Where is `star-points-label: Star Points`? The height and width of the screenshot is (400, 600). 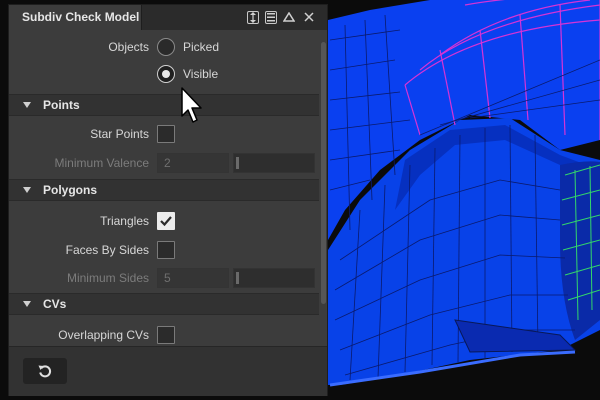 star-points-label: Star Points is located at coordinates (119, 134).